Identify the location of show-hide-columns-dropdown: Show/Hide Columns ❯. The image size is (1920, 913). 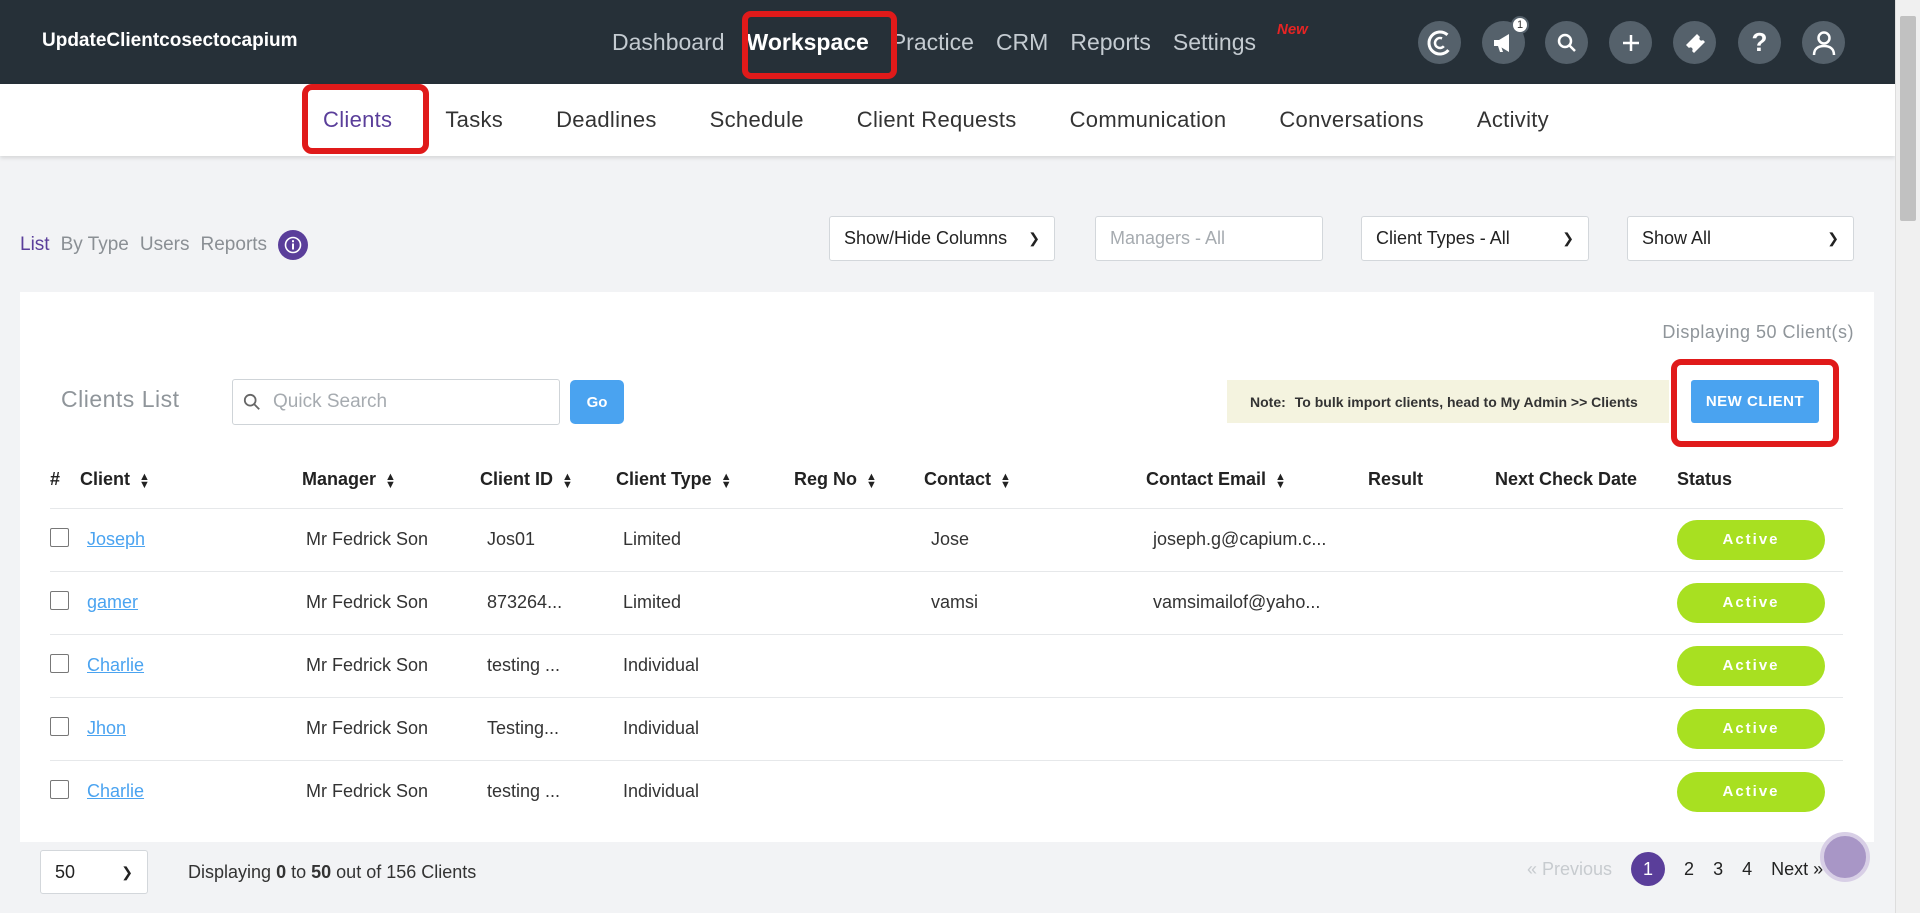
(942, 238).